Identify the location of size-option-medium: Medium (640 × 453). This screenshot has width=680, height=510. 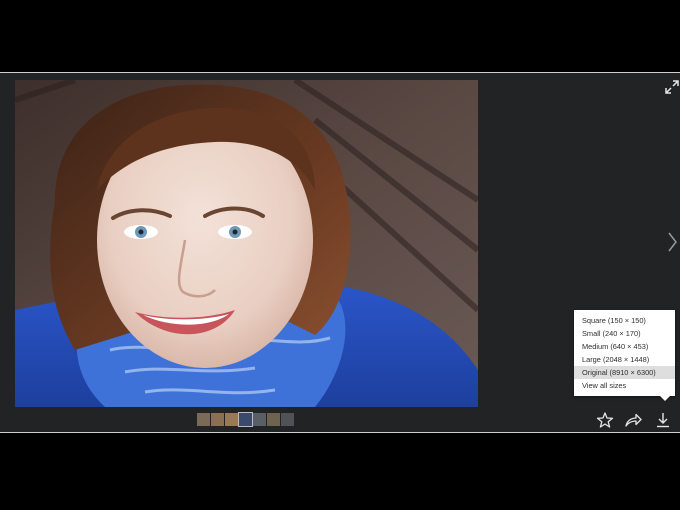
(624, 346).